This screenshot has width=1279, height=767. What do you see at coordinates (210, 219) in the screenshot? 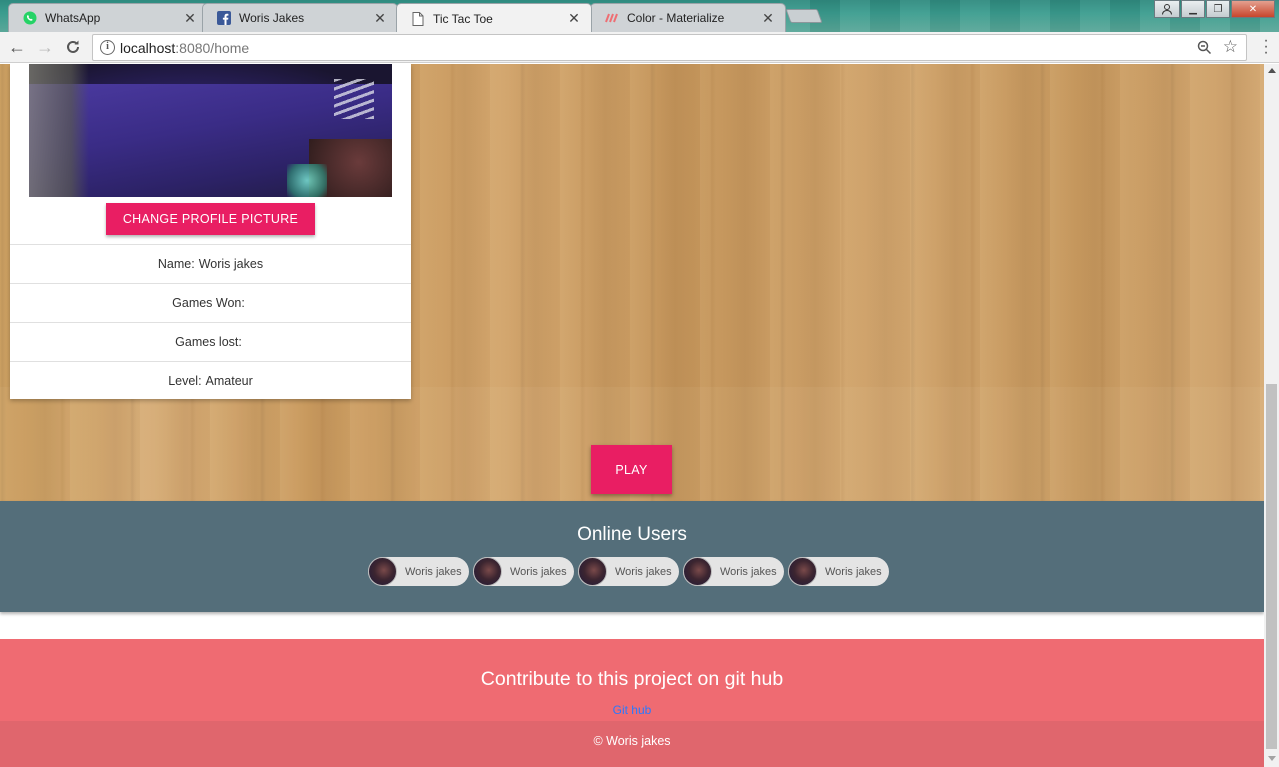
I see `change-profile-picture-button: Change Profile Picture` at bounding box center [210, 219].